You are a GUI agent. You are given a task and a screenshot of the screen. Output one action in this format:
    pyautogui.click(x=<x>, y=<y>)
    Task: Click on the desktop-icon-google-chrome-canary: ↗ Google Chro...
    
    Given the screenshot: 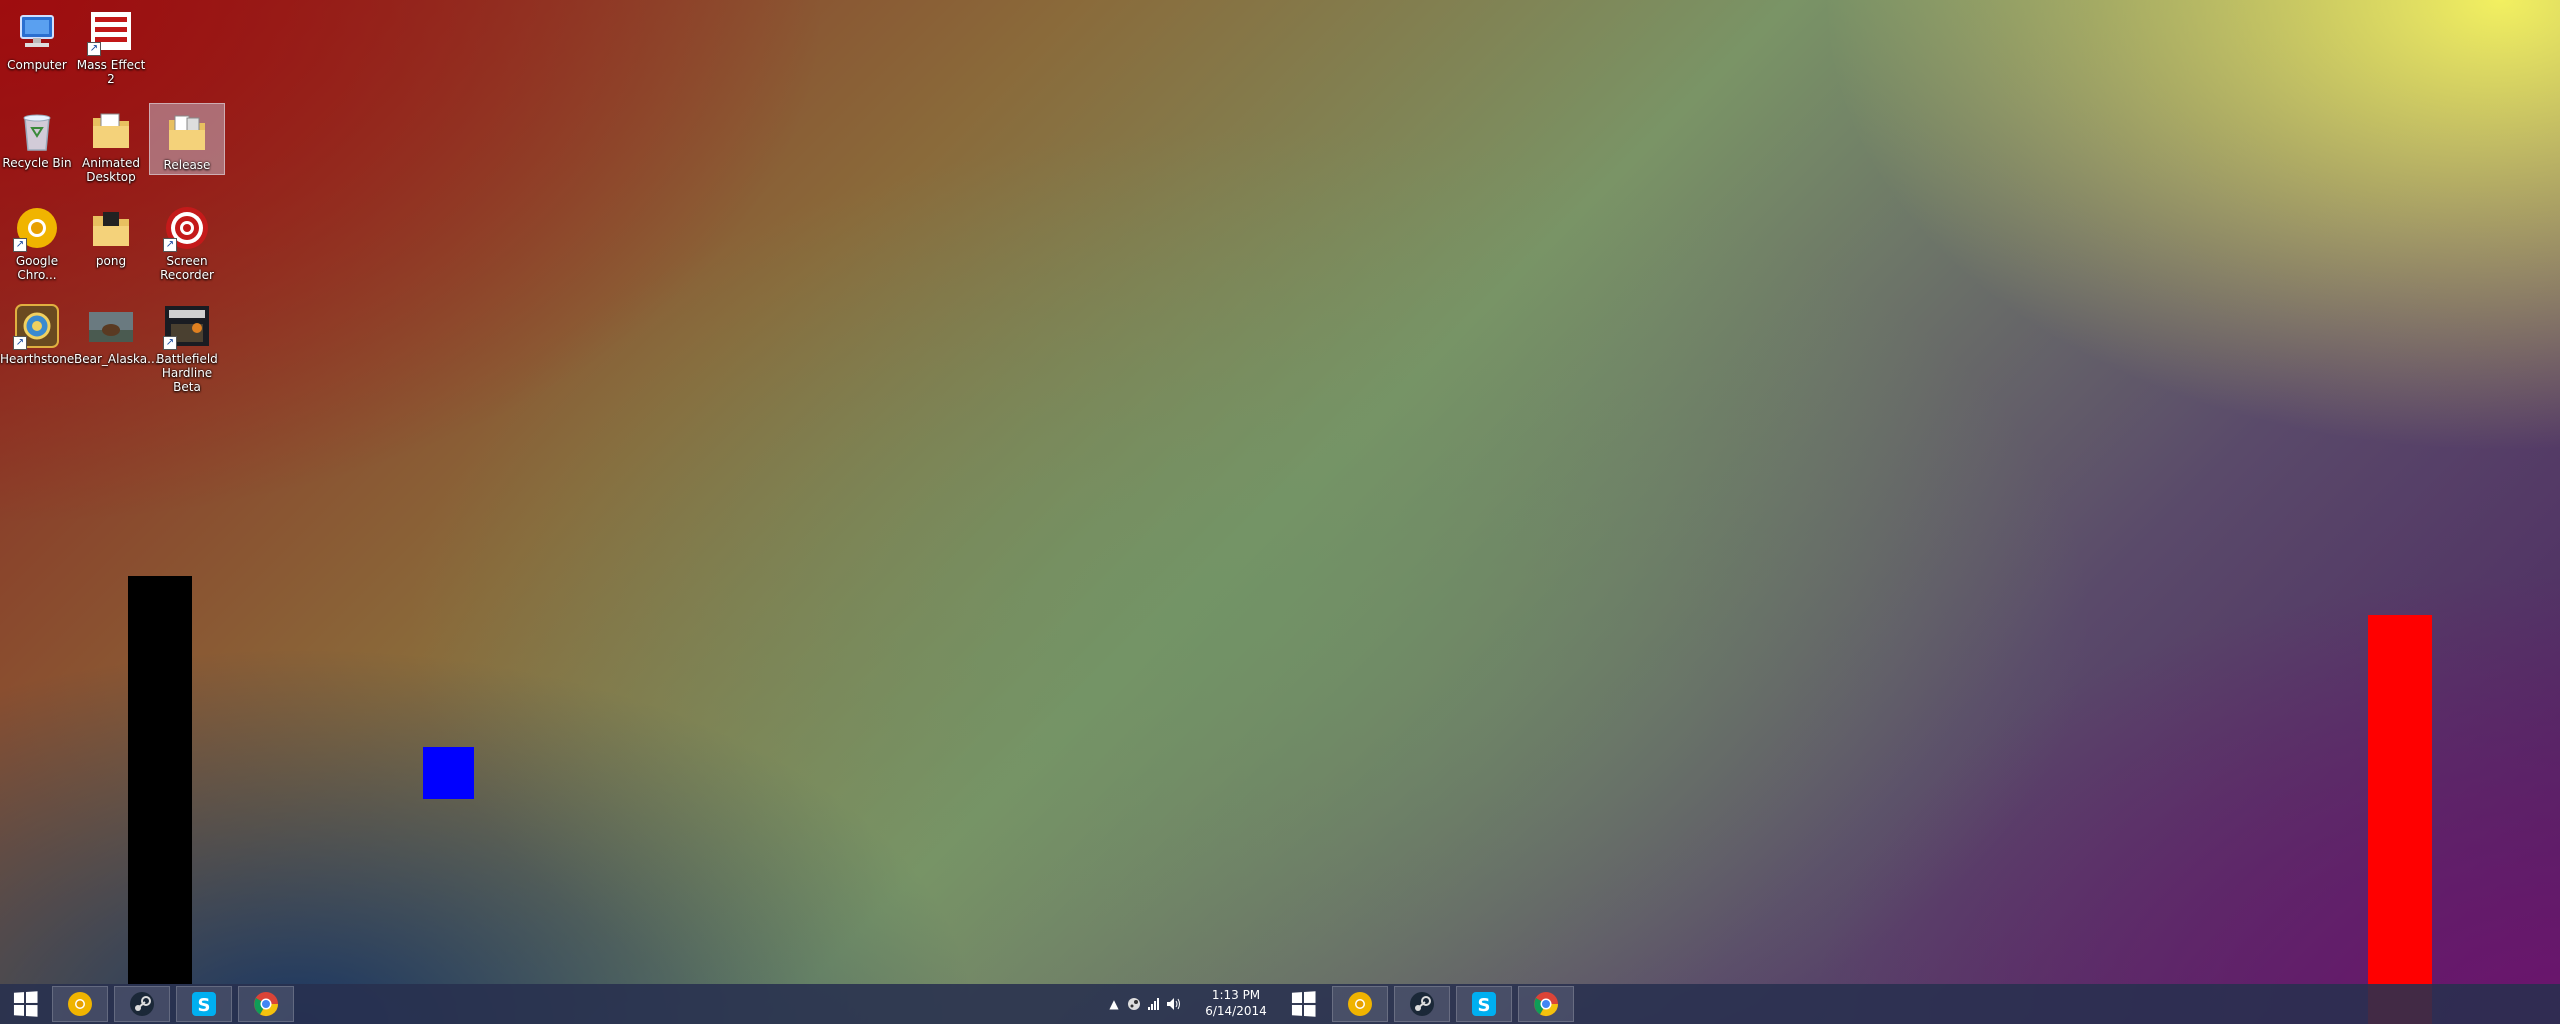 What is the action you would take?
    pyautogui.click(x=37, y=241)
    